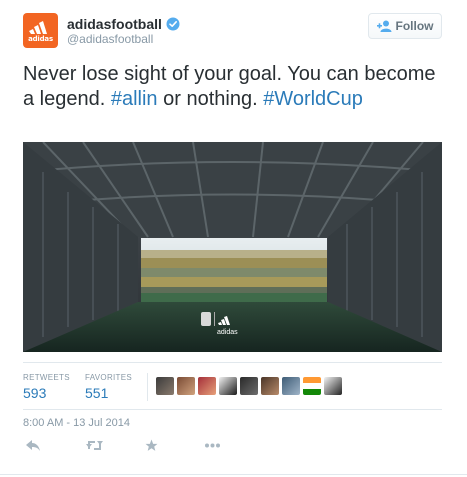  Describe the element at coordinates (147, 387) in the screenshot. I see `stats-divider` at that location.